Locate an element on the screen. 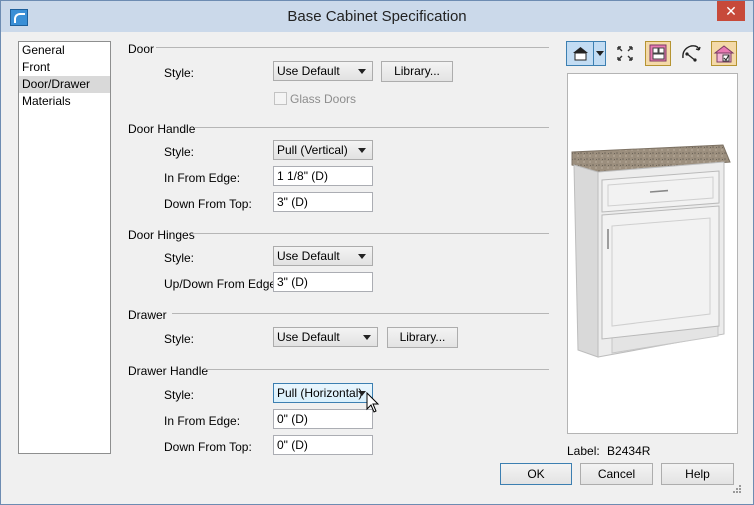  glass-doors-label: Glass Doors is located at coordinates (323, 99).